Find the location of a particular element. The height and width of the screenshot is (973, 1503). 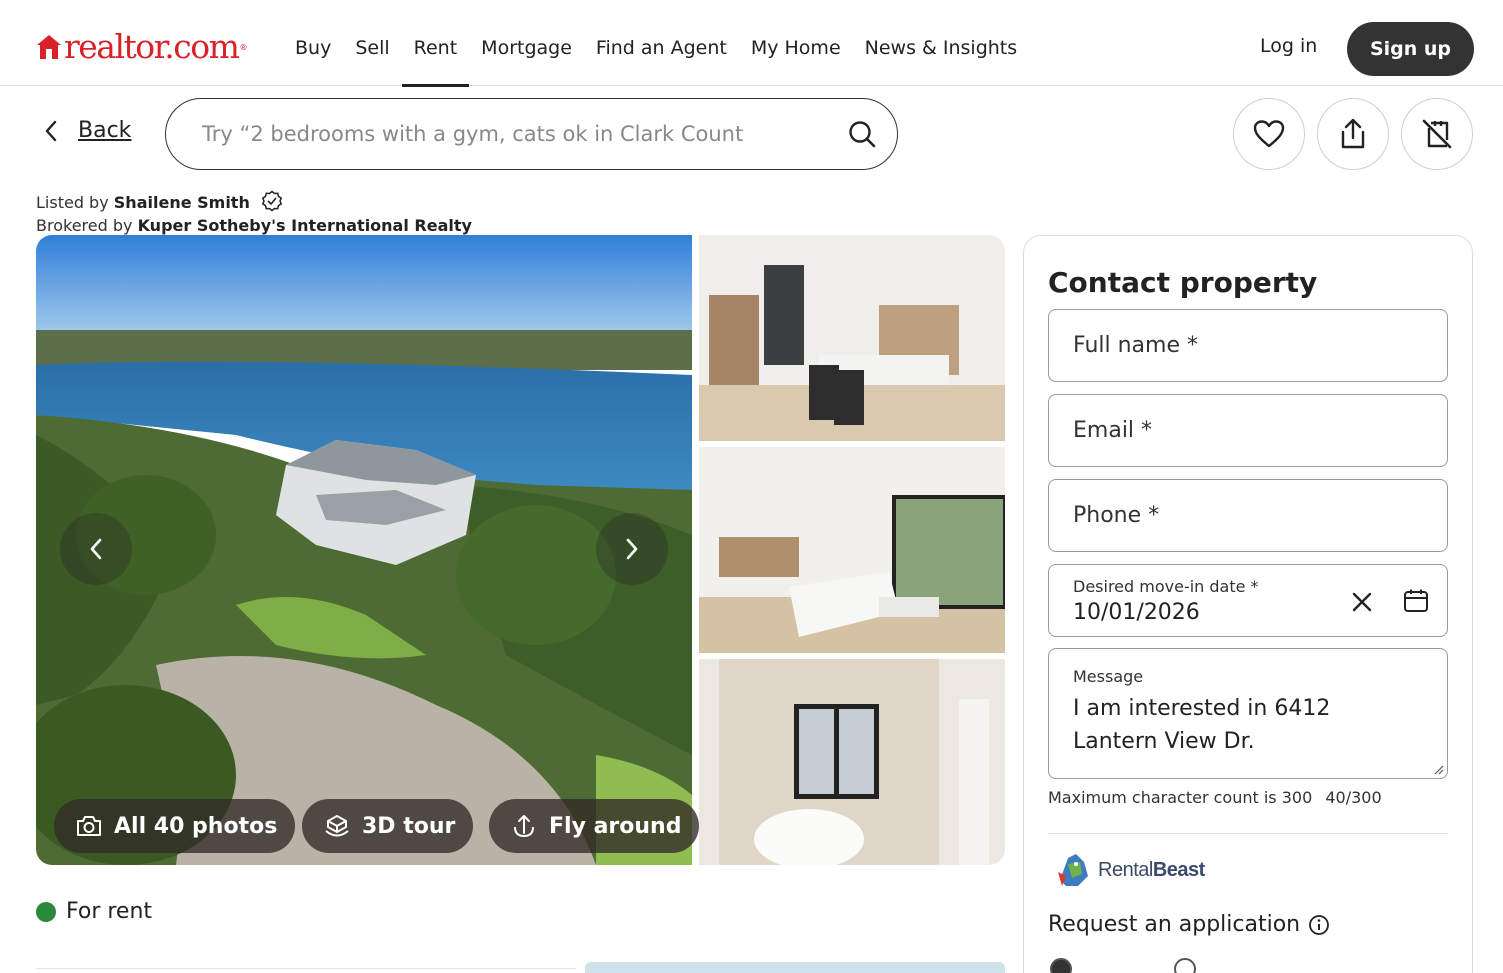

share-icon is located at coordinates (1353, 133).